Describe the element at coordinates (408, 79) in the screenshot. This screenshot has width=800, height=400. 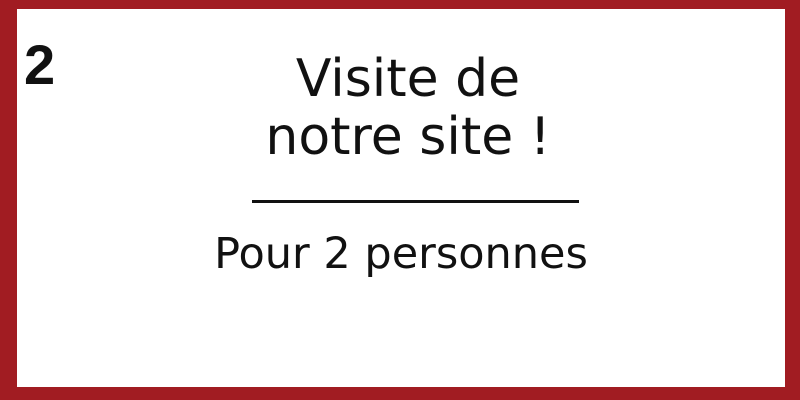
I see `title-line-1: Visite de` at that location.